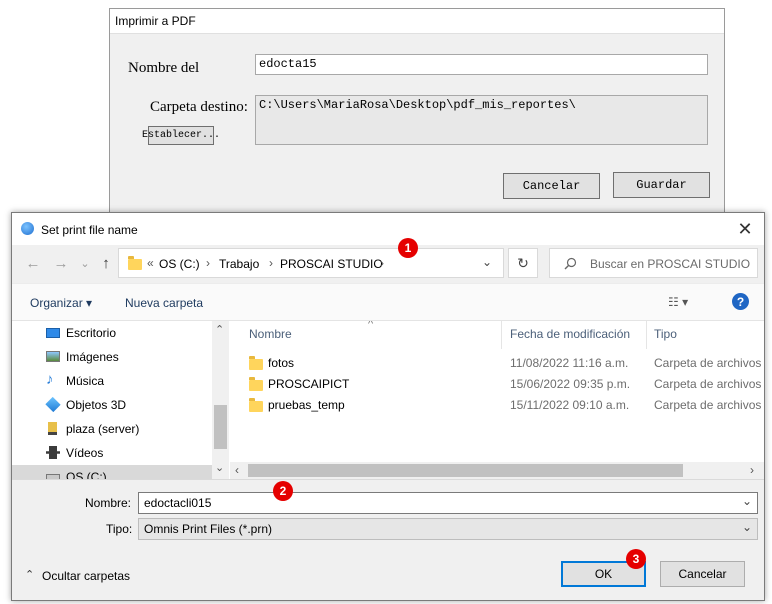  Describe the element at coordinates (91, 333) in the screenshot. I see `tree-item-label: Escritorio` at that location.